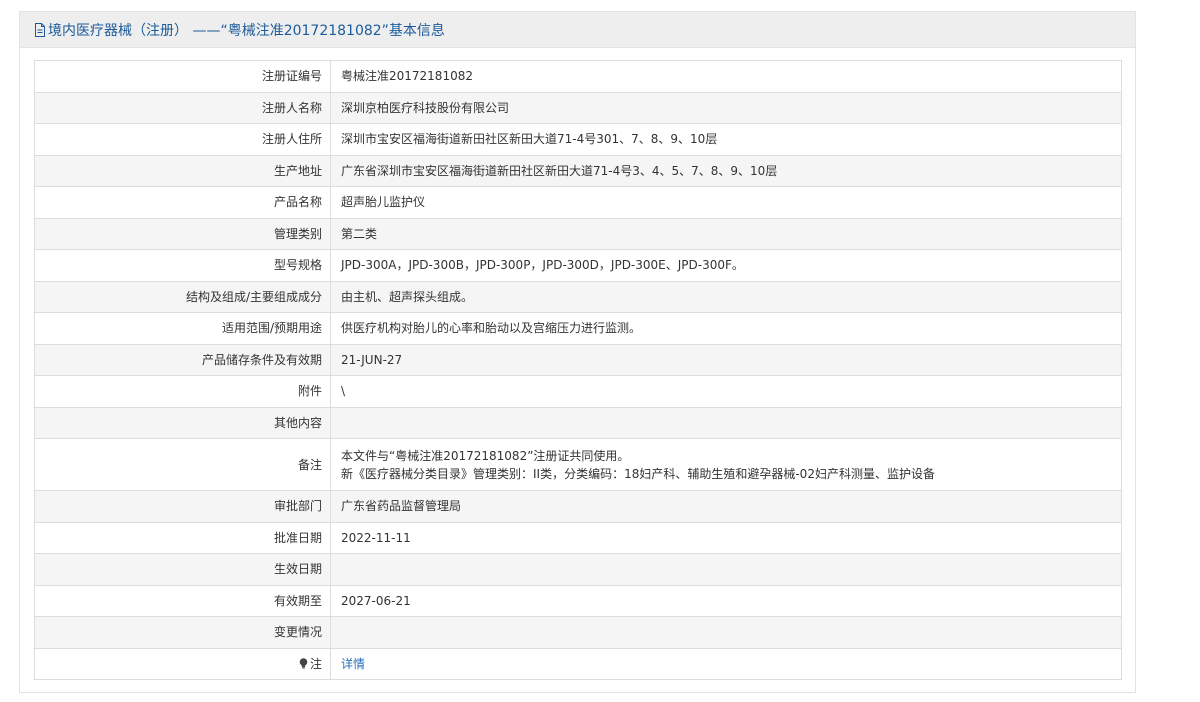 This screenshot has width=1200, height=702. I want to click on table-row: 有效期至 2027-06-21, so click(578, 600).